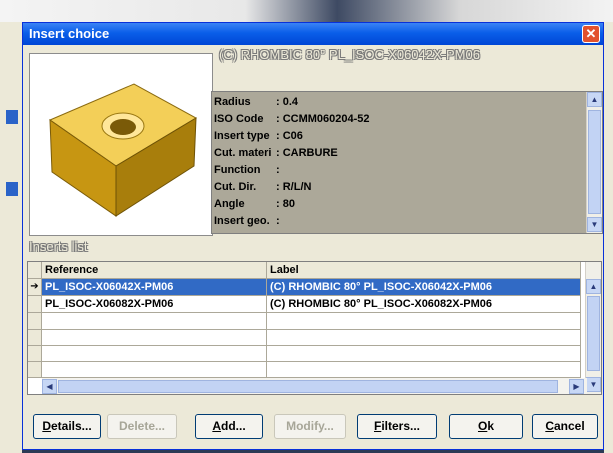  What do you see at coordinates (254, 204) in the screenshot?
I see `property-row: Angle: 80` at bounding box center [254, 204].